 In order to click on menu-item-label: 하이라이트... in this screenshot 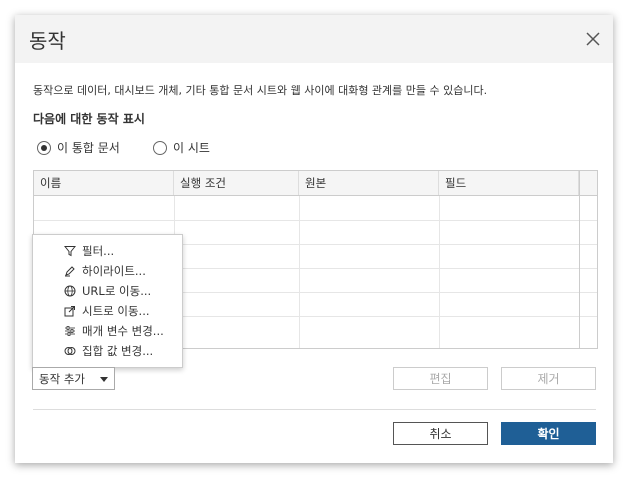, I will do `click(114, 271)`.